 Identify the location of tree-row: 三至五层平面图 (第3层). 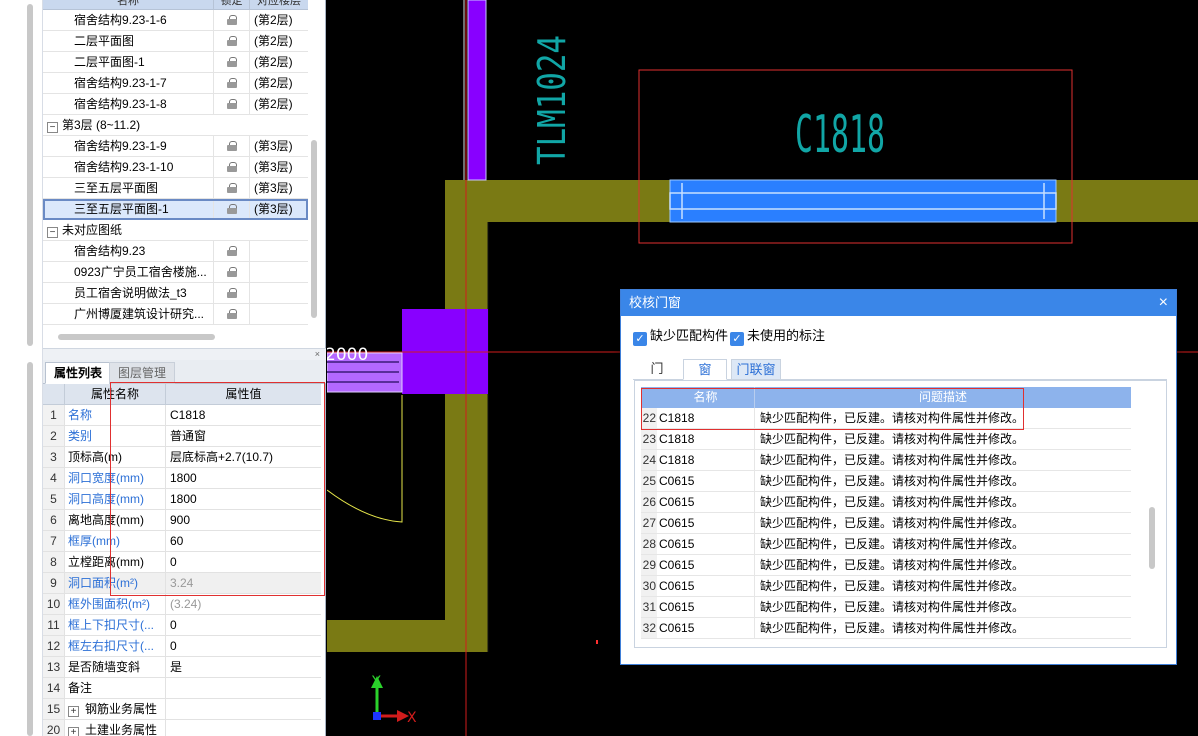
(175, 188).